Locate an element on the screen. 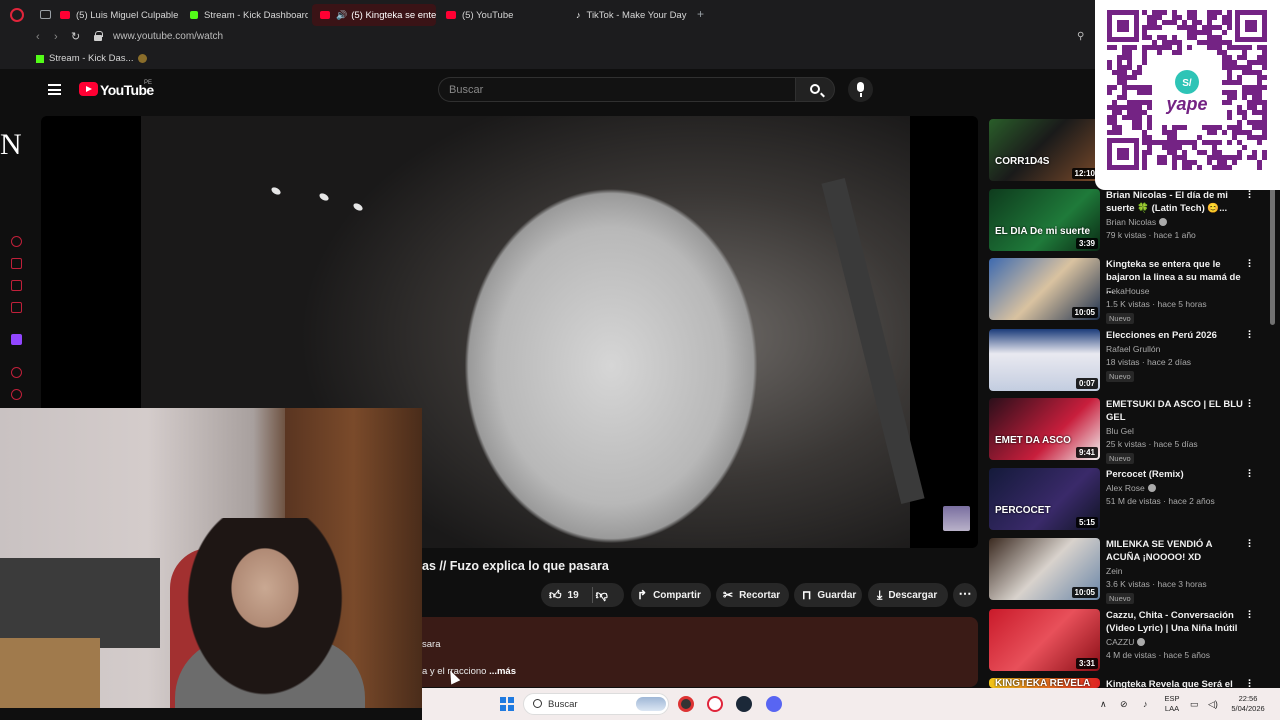 This screenshot has height=720, width=1280. rec-thumbnail: PERCOCET 5:15 is located at coordinates (1044, 499).